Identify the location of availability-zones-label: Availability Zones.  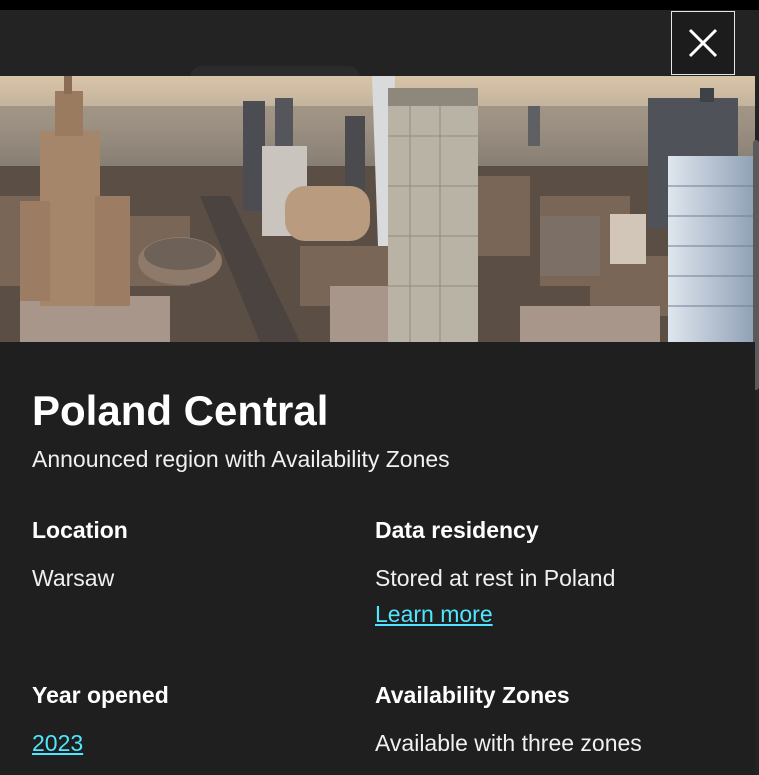
(472, 695).